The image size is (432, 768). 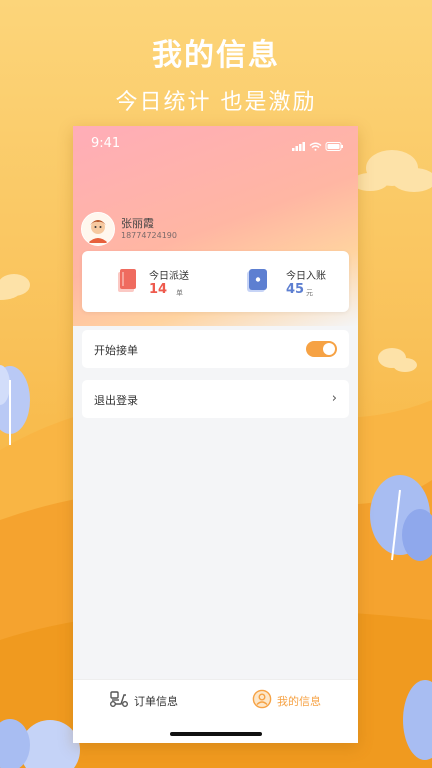 I want to click on cloud-right-decoration, so click(x=392, y=261).